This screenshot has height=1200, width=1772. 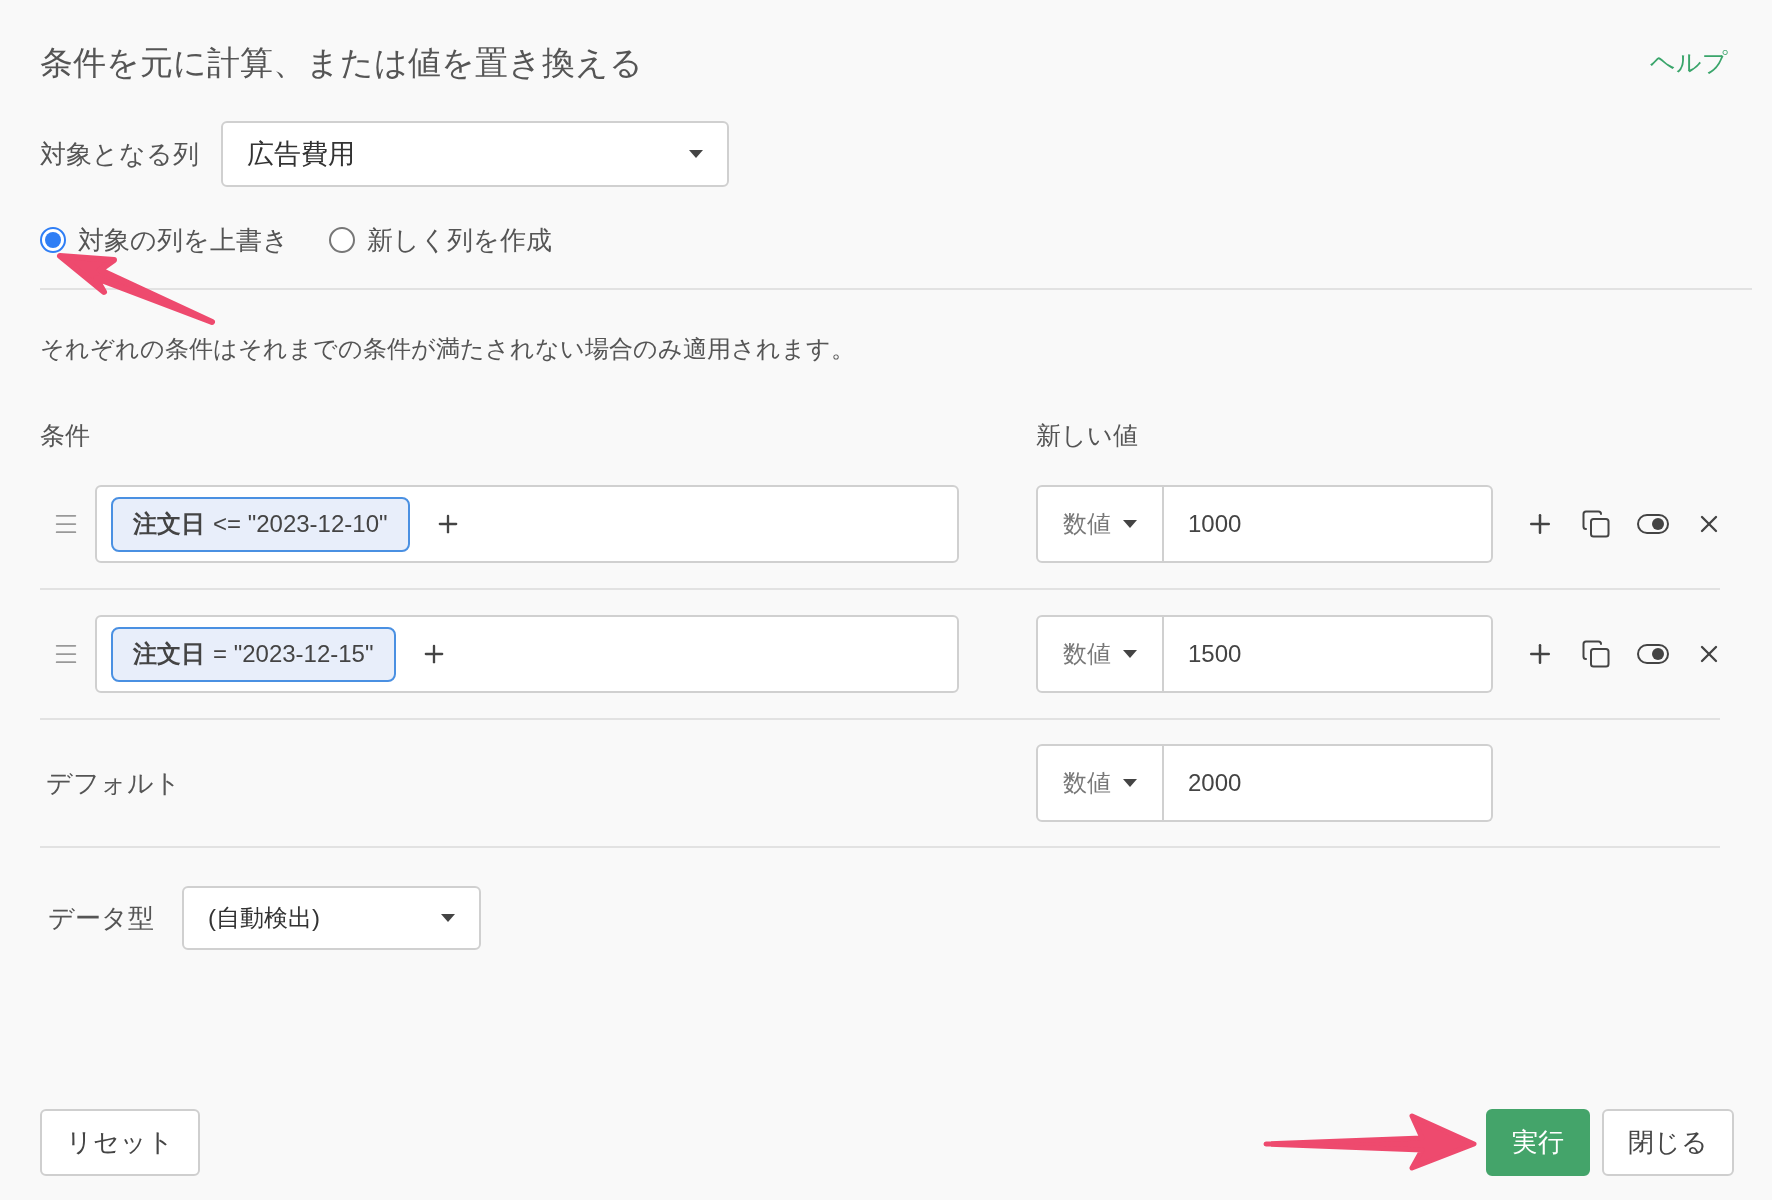 I want to click on data-type-dropdown: (自動検出), so click(x=331, y=918).